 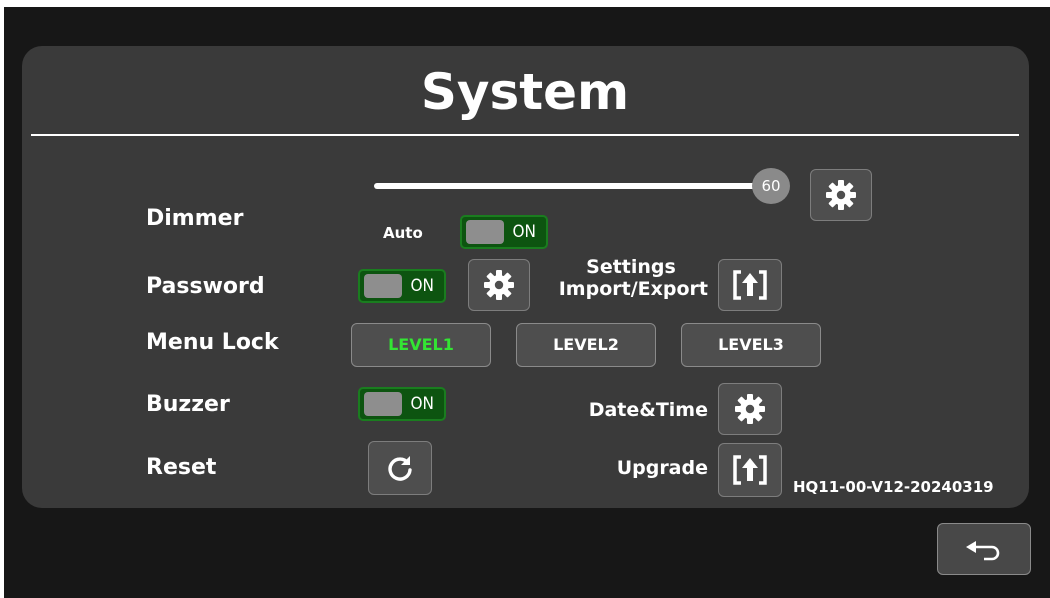 I want to click on settings-label-line1: Settings, so click(x=631, y=267).